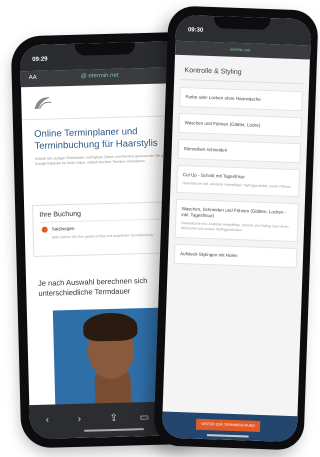  I want to click on url-text: etermin.net, so click(240, 50).